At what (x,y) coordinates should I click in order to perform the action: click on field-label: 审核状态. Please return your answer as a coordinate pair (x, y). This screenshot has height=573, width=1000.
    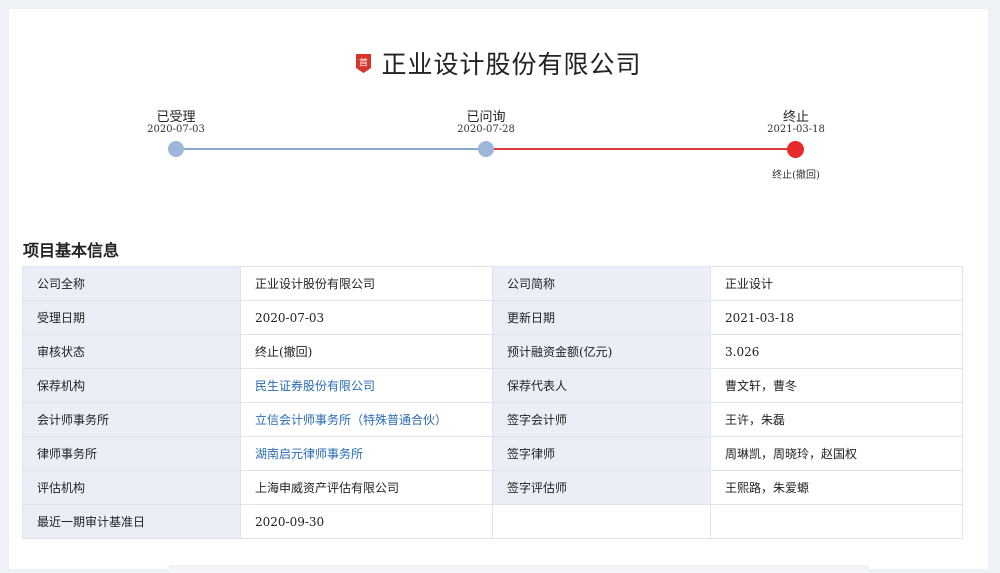
    Looking at the image, I should click on (131, 351).